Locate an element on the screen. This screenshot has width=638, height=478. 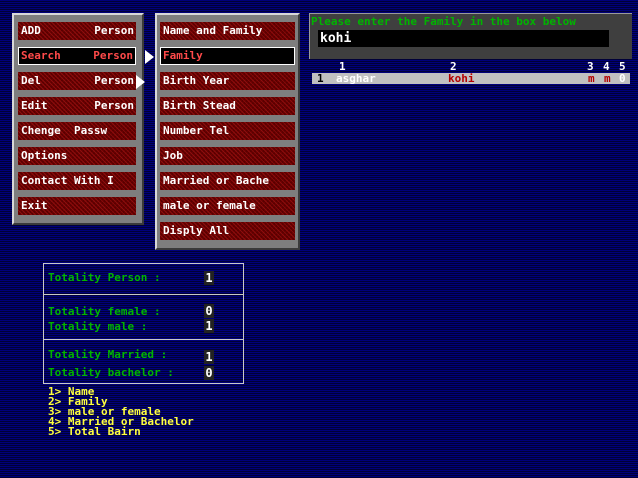
main-menu-item: ADD Person is located at coordinates (77, 31).